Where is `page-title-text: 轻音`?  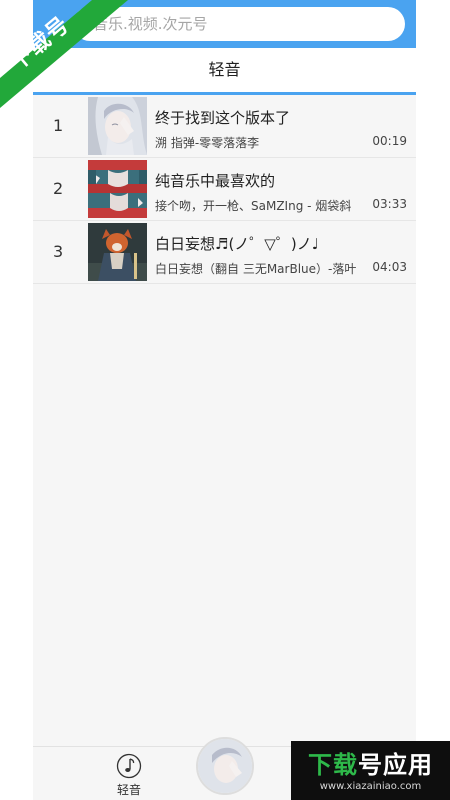
page-title-text: 轻音 is located at coordinates (224, 69).